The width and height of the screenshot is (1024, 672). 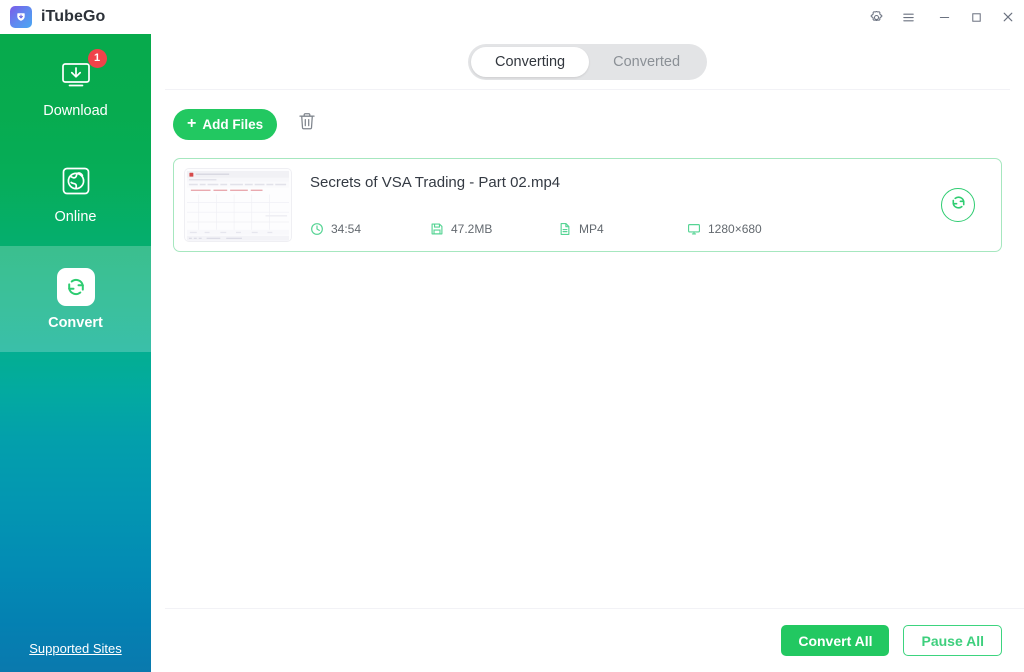 I want to click on download-arrow-logo-icon, so click(x=21, y=17).